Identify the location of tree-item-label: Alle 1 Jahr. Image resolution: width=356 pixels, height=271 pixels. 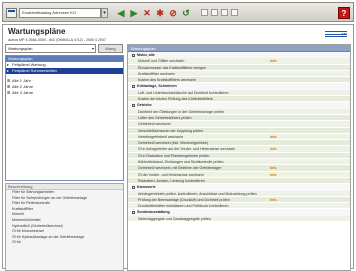
(21, 80).